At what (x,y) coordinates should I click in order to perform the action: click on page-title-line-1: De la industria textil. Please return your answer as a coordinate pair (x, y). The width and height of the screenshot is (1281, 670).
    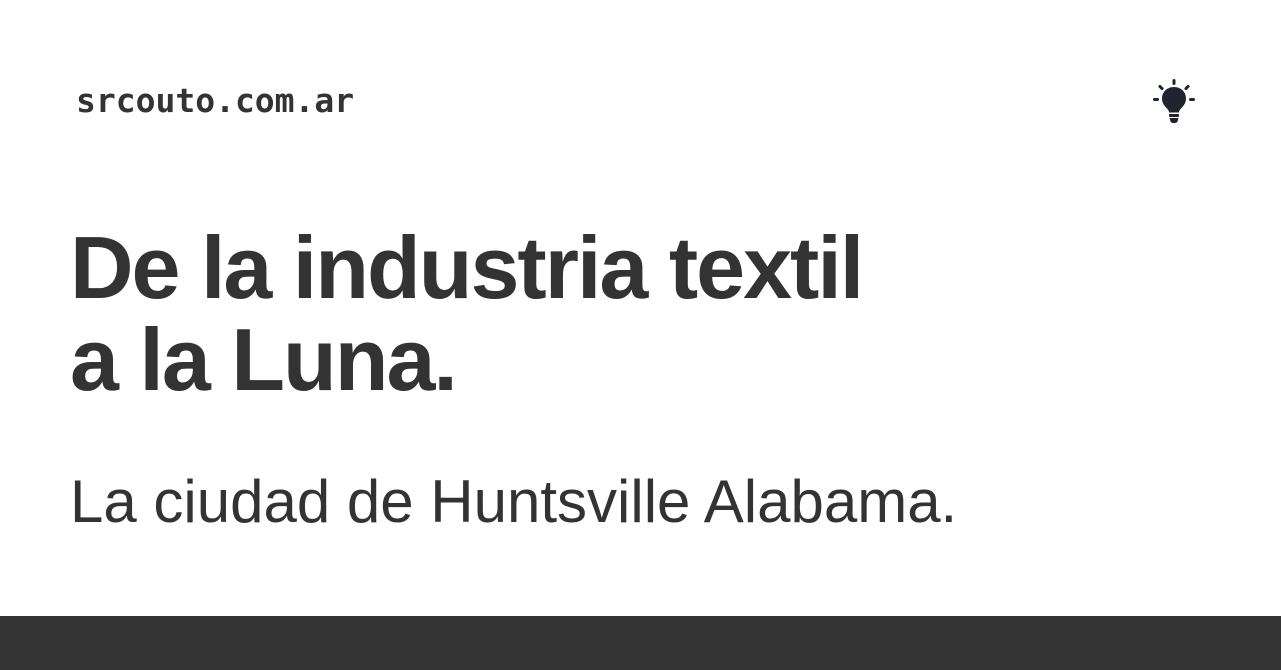
    Looking at the image, I should click on (467, 267).